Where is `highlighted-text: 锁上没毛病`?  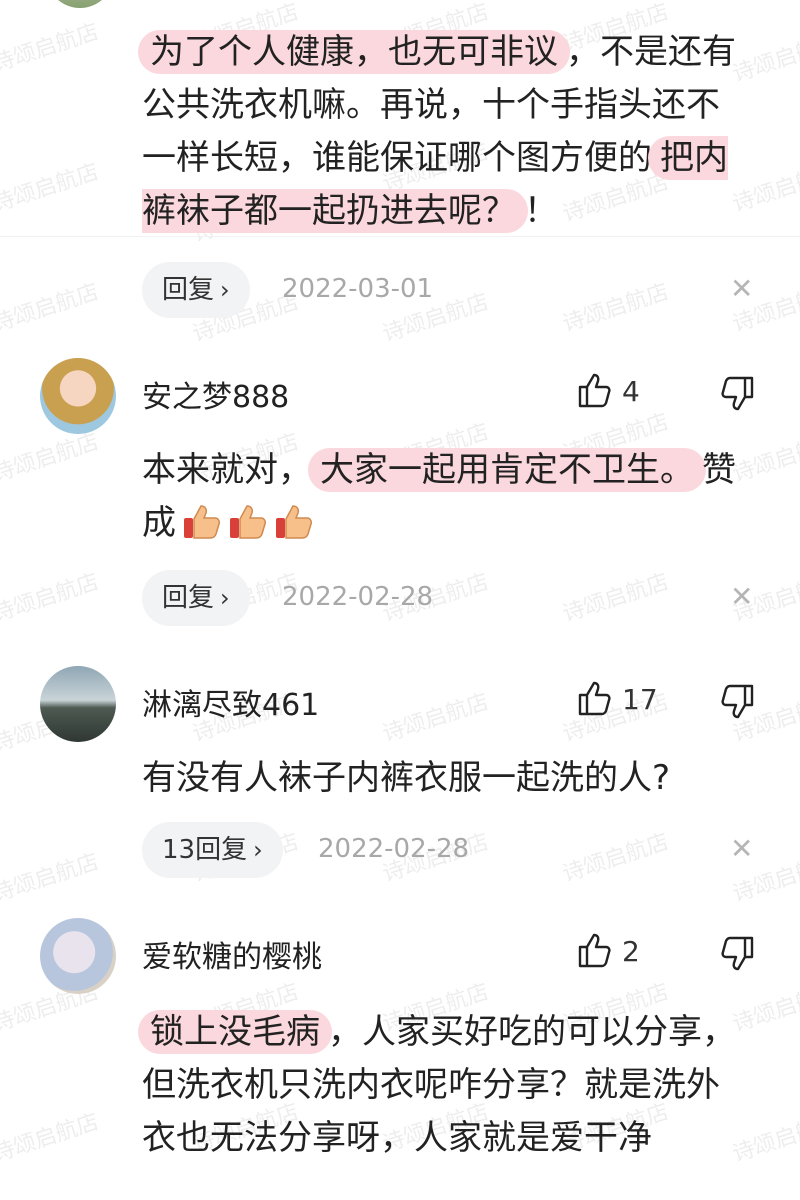
highlighted-text: 锁上没毛病 is located at coordinates (235, 1032).